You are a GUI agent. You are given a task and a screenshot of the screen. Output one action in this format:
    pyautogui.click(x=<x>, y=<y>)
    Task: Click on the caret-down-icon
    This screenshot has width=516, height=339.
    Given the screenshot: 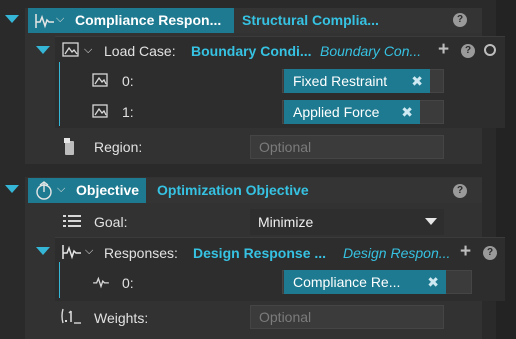 What is the action you would take?
    pyautogui.click(x=431, y=221)
    